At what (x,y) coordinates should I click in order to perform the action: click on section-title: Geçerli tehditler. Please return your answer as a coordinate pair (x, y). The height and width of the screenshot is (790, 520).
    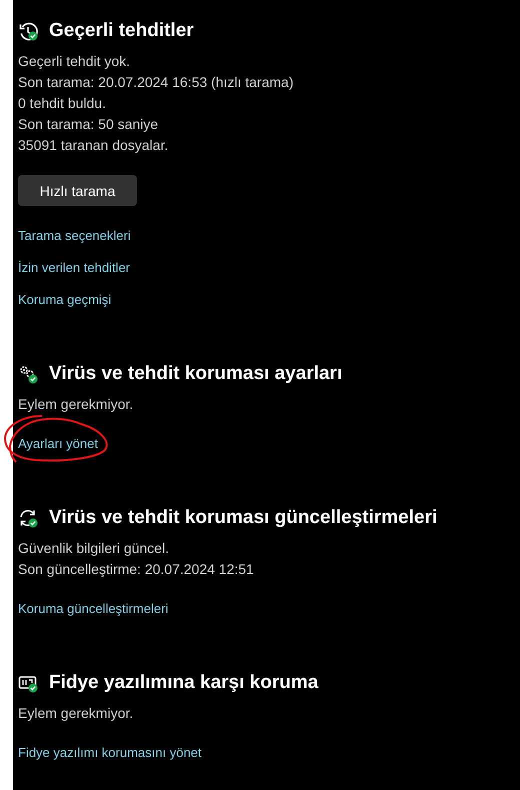
    Looking at the image, I should click on (121, 31).